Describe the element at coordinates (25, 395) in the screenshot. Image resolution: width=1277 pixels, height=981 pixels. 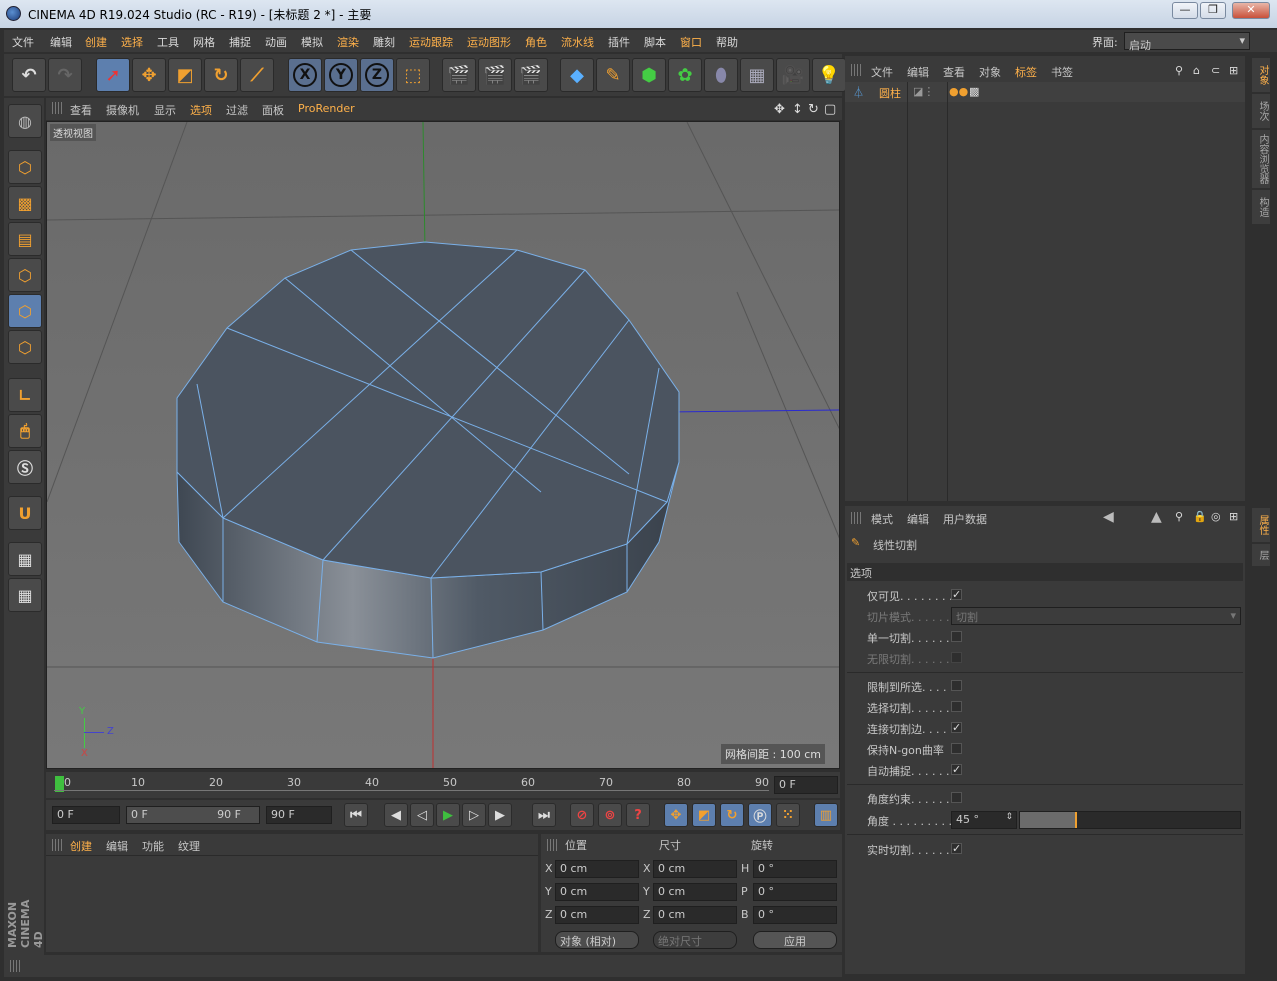
I see `axis-mode-button: ∟` at that location.